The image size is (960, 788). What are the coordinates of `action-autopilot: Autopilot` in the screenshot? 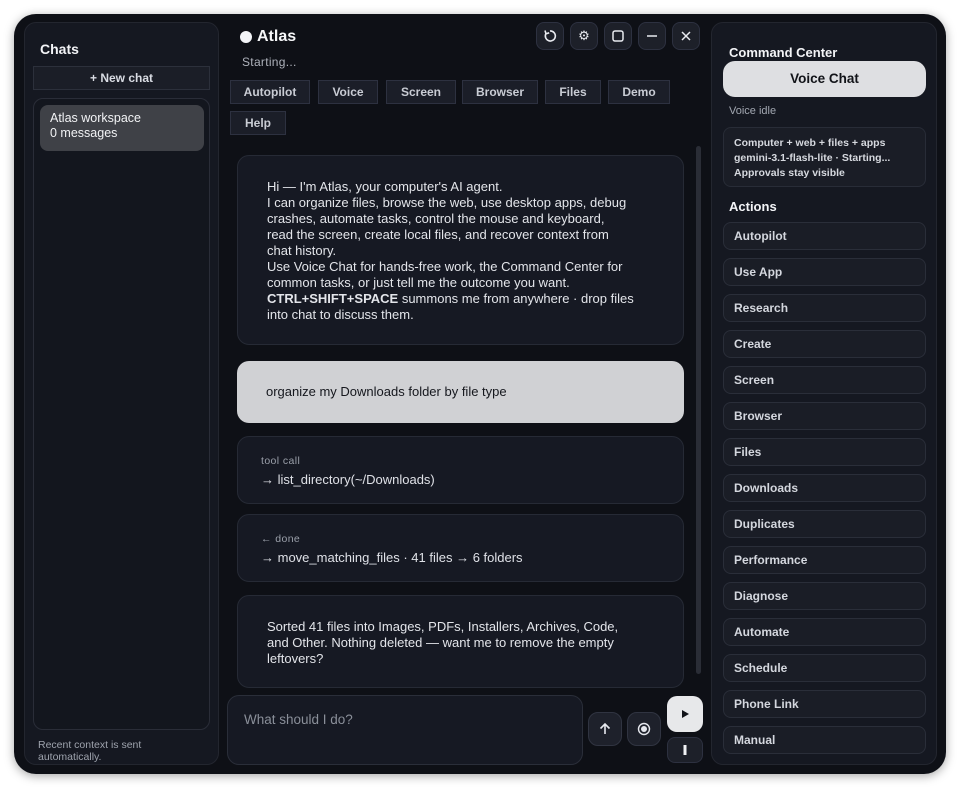 It's located at (824, 236).